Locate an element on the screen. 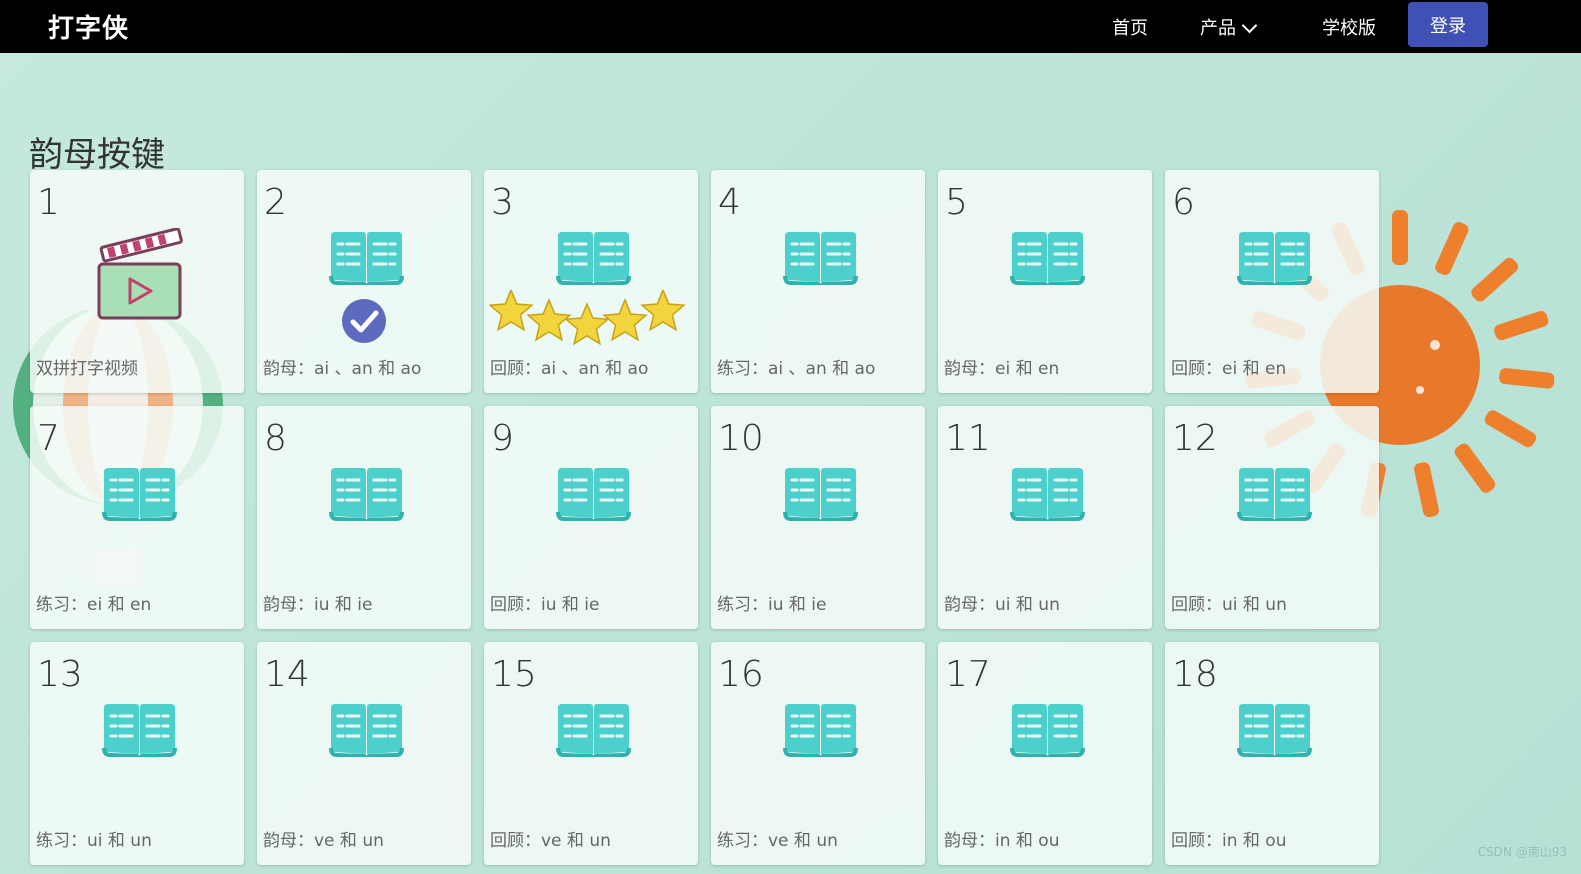 This screenshot has height=874, width=1581. lesson-card: 6 回顾：ei 和 en is located at coordinates (1272, 281).